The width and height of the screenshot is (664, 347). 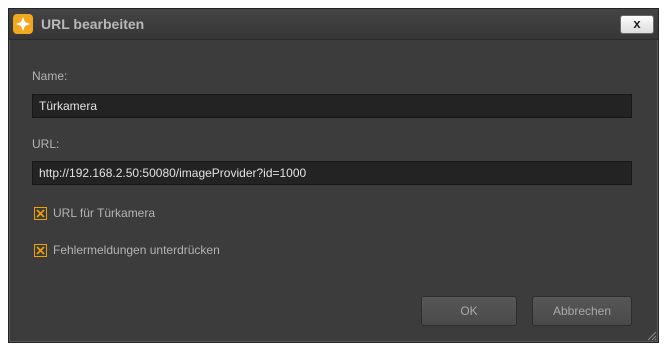 I want to click on url-option-label: URL für Türkamera, so click(x=104, y=213).